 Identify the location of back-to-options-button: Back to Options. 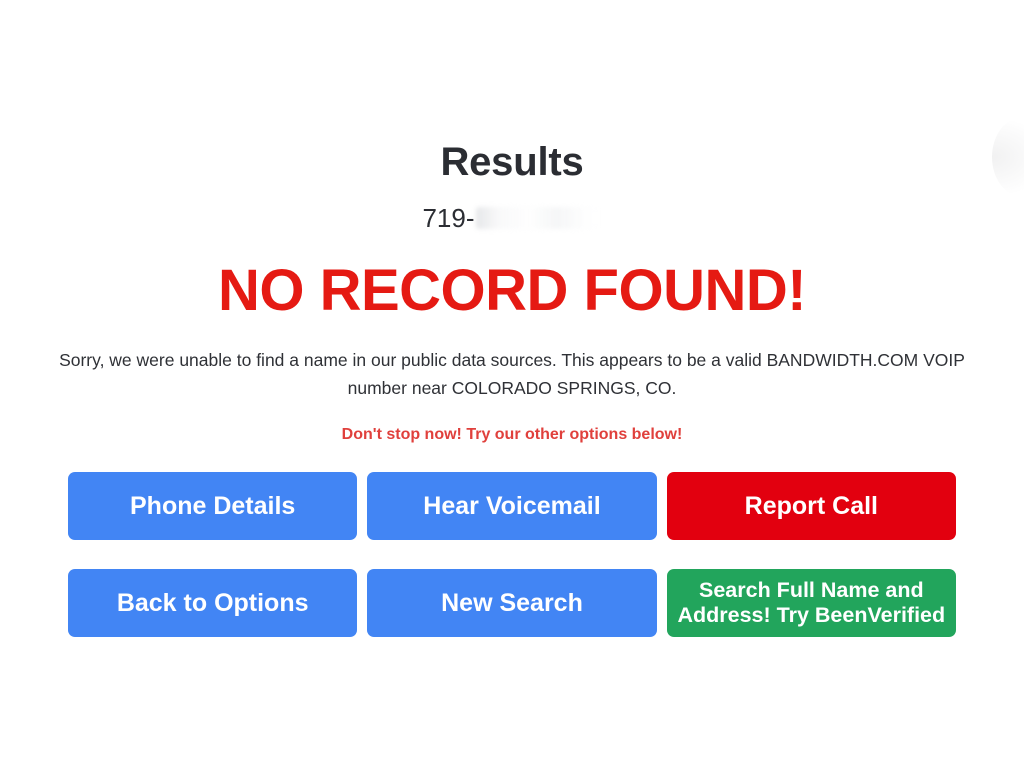
(213, 603).